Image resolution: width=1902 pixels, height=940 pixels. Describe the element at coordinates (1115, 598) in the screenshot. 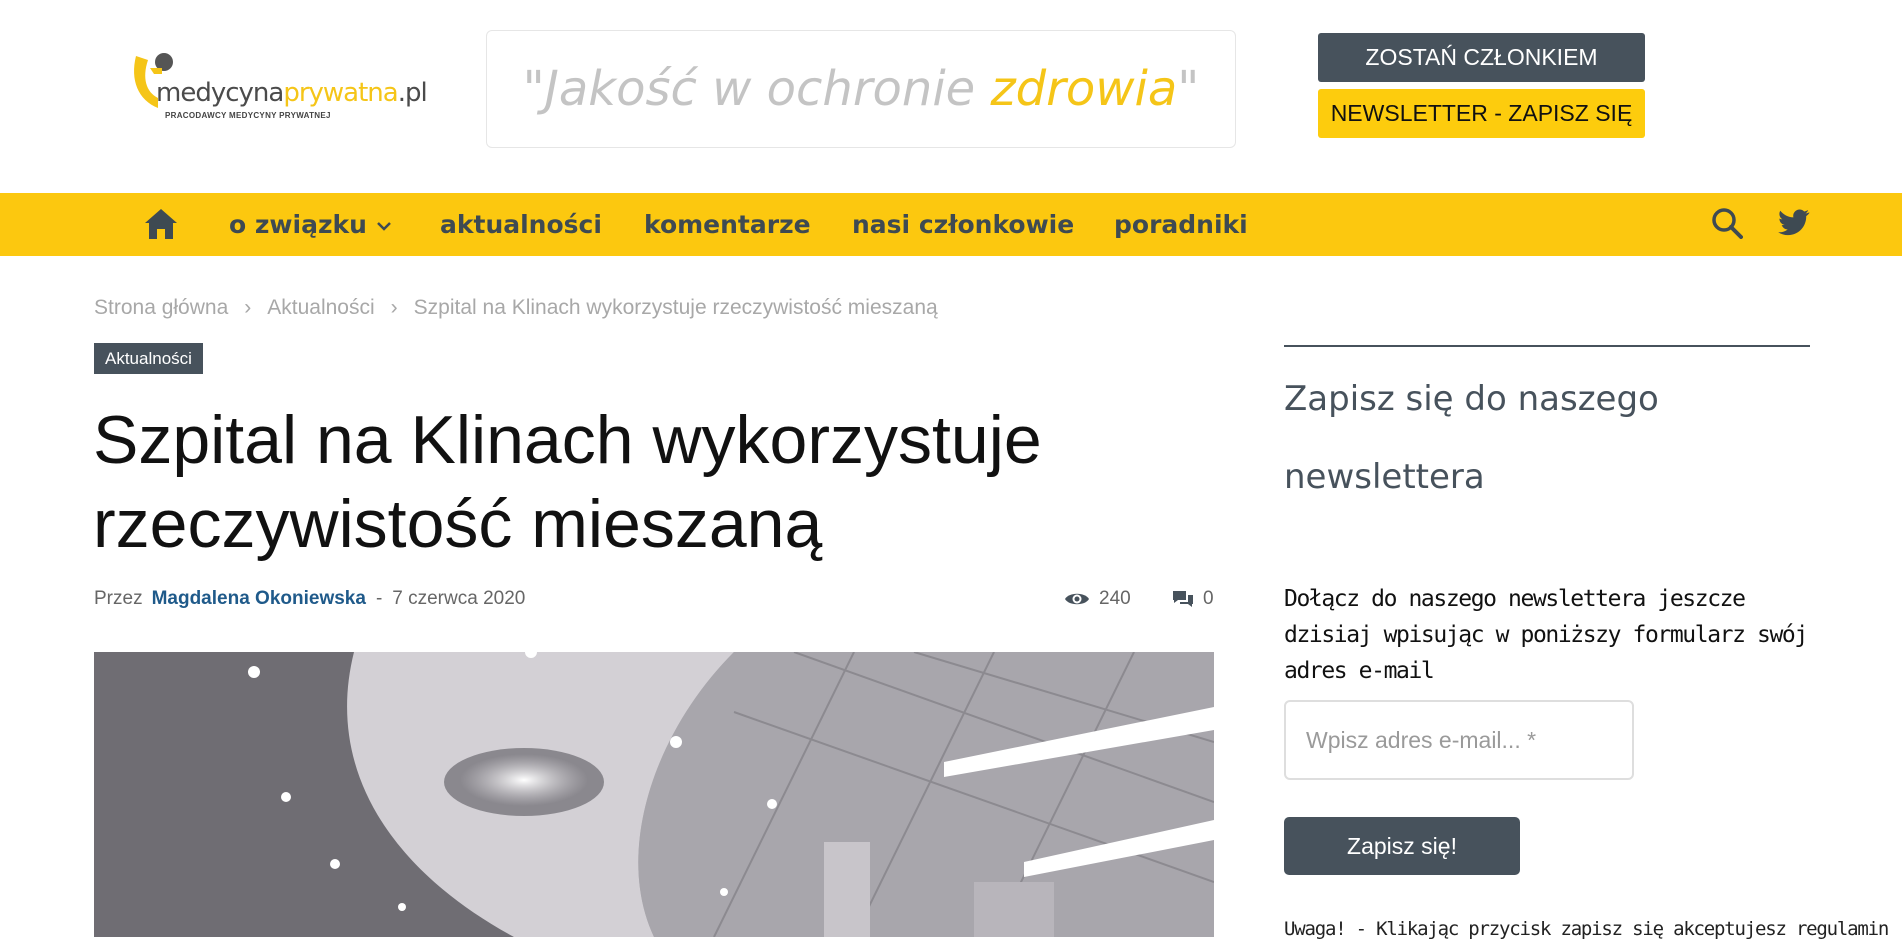

I see `views-value: 240` at that location.